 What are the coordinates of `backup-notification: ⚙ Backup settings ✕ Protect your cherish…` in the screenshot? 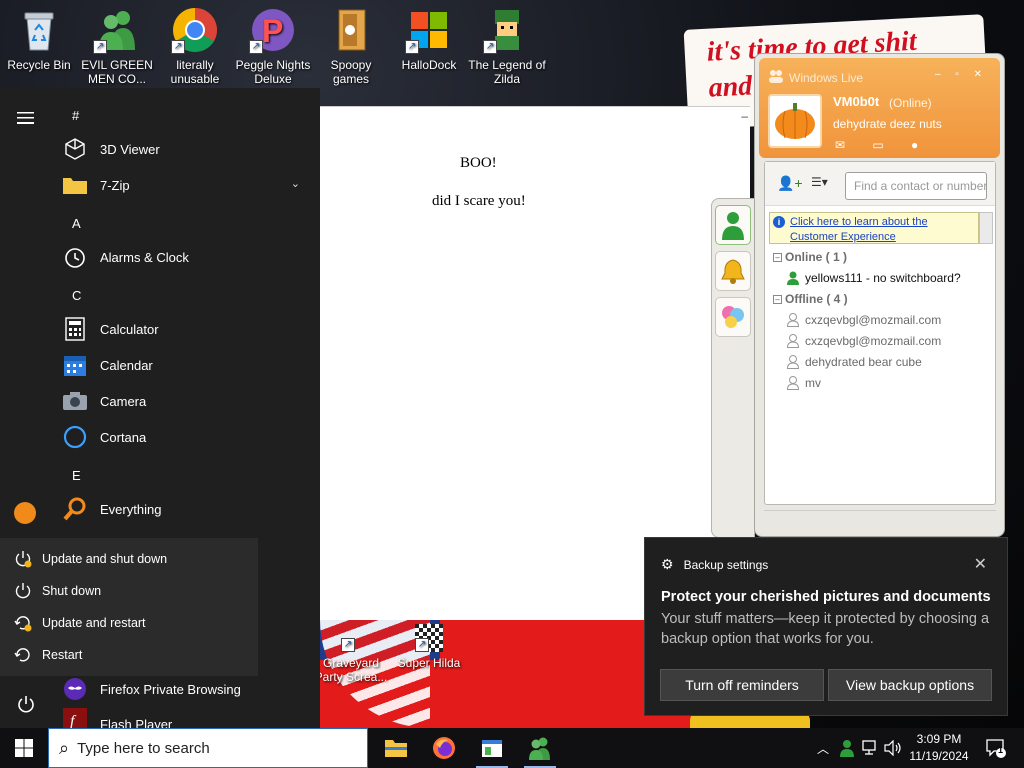 It's located at (826, 626).